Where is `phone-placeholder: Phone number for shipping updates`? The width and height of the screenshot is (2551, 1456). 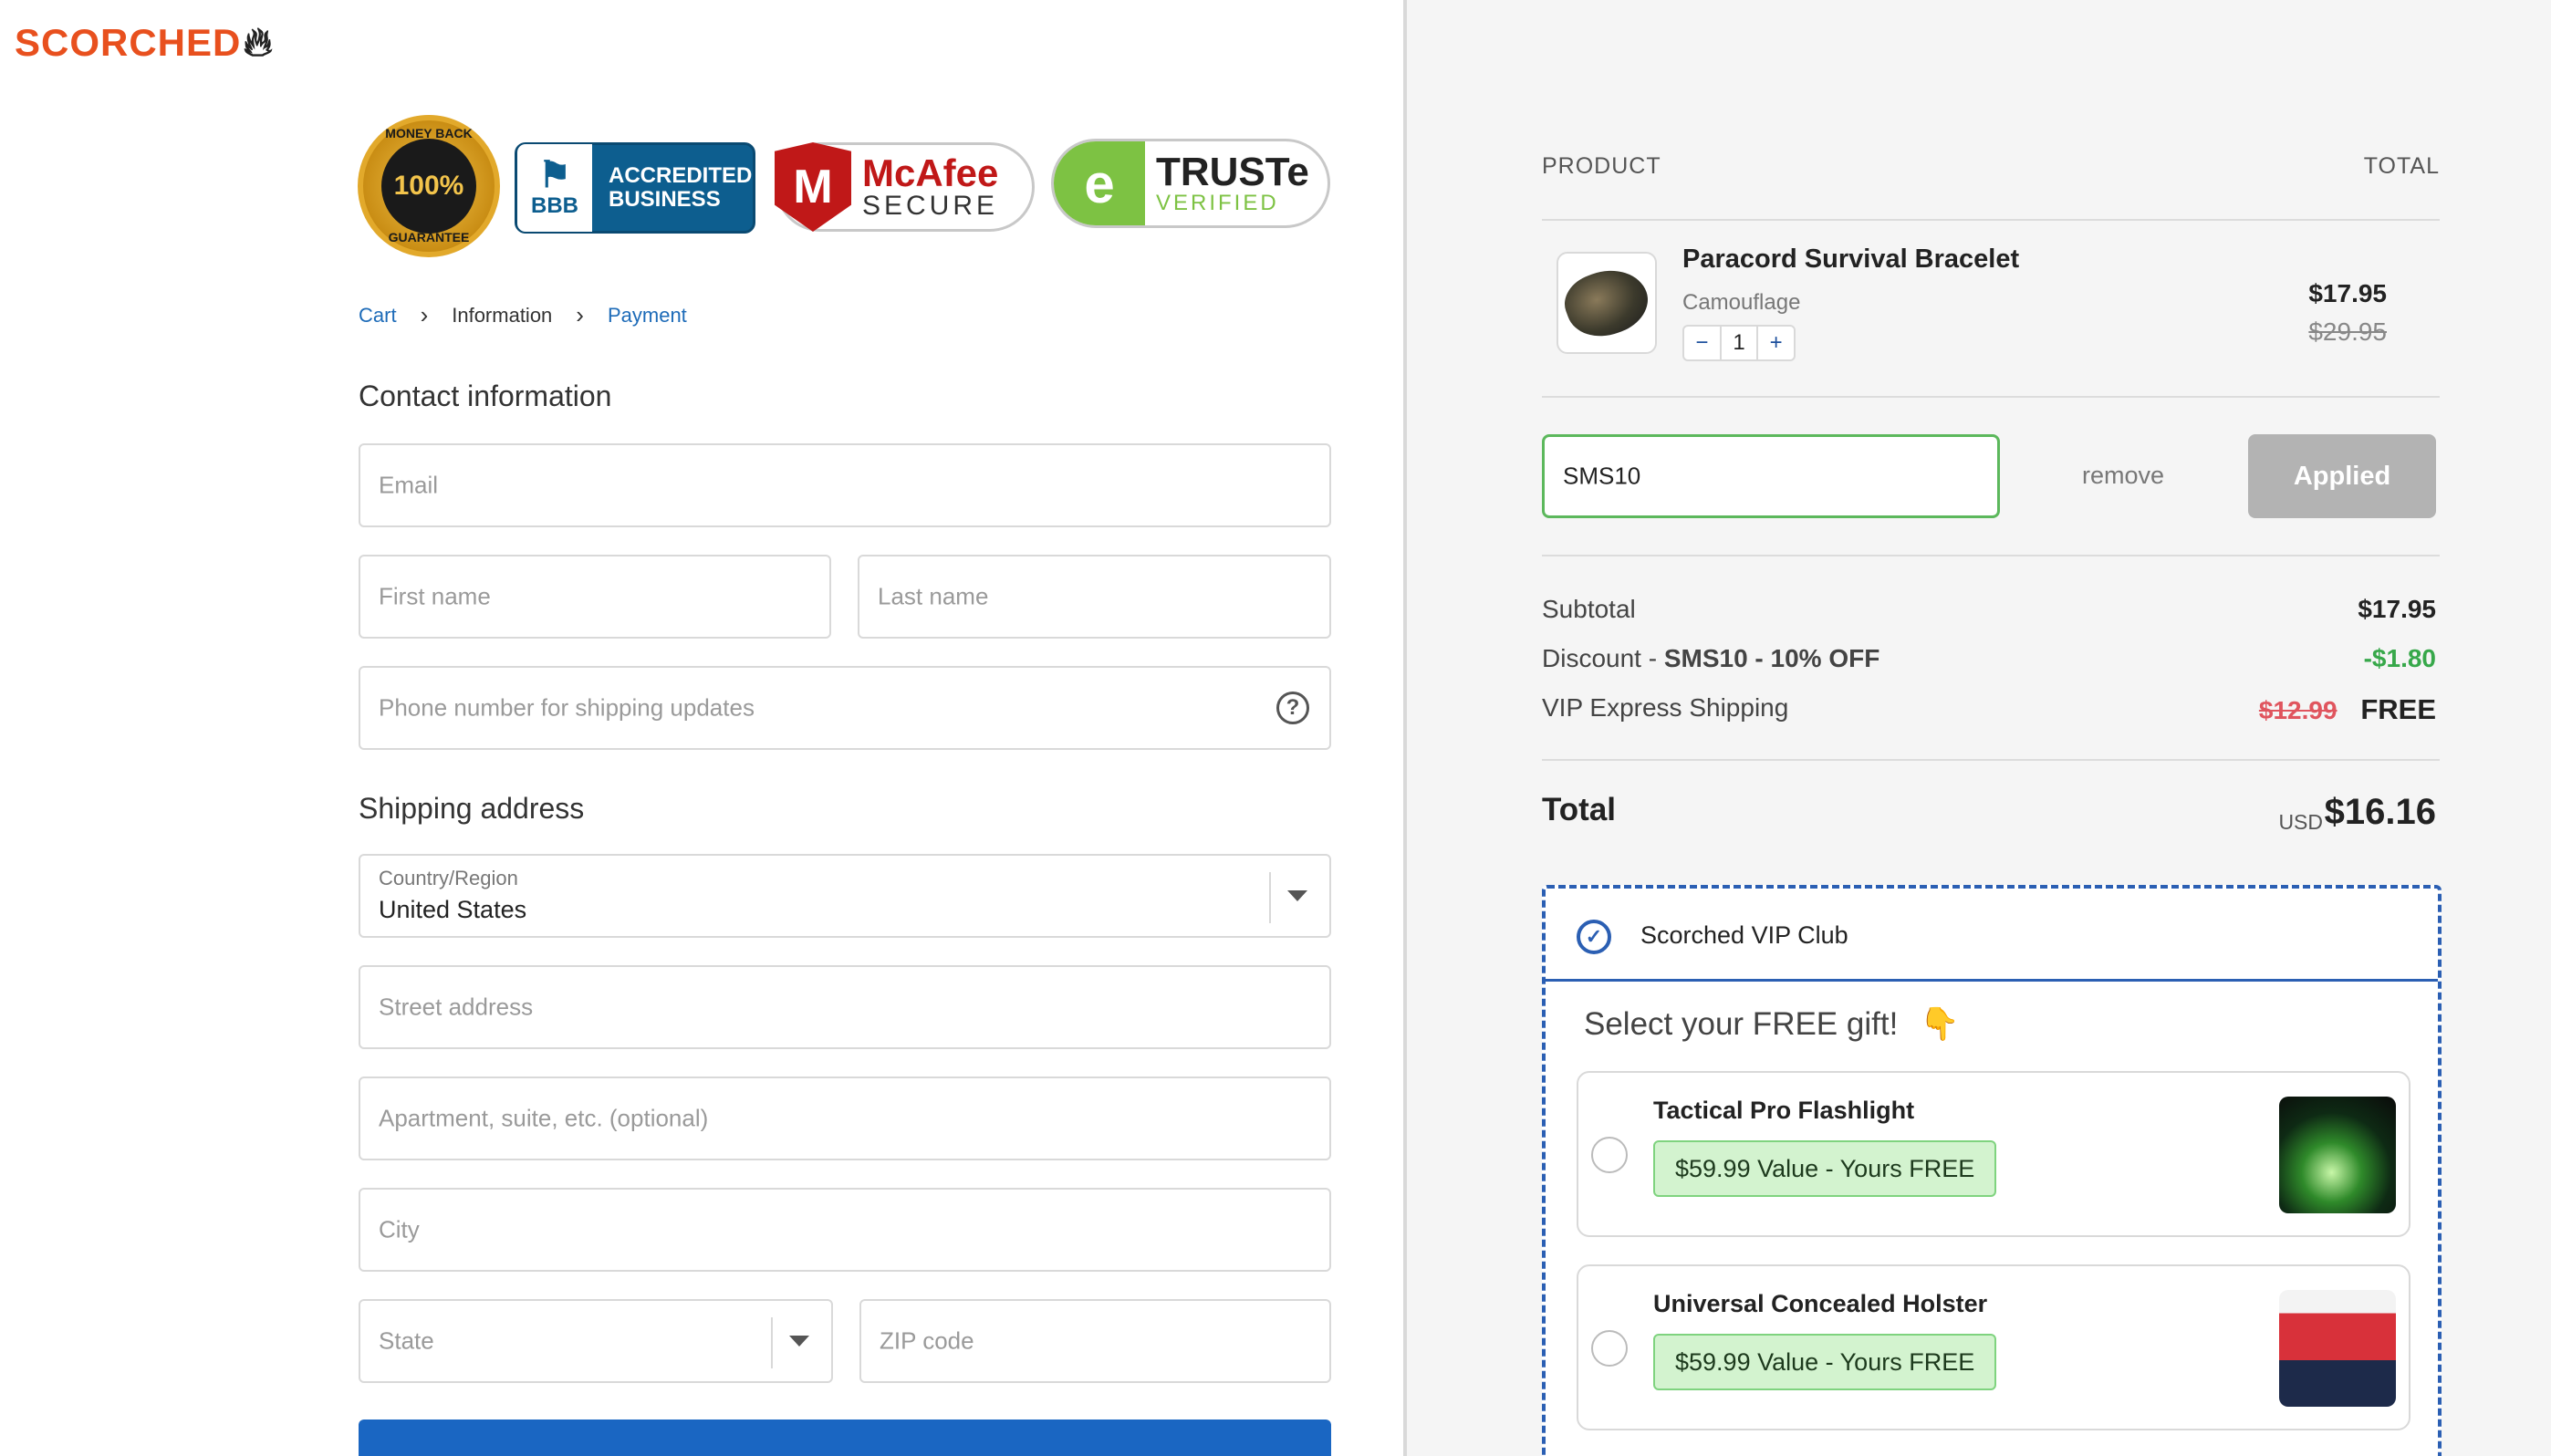 phone-placeholder: Phone number for shipping updates is located at coordinates (567, 707).